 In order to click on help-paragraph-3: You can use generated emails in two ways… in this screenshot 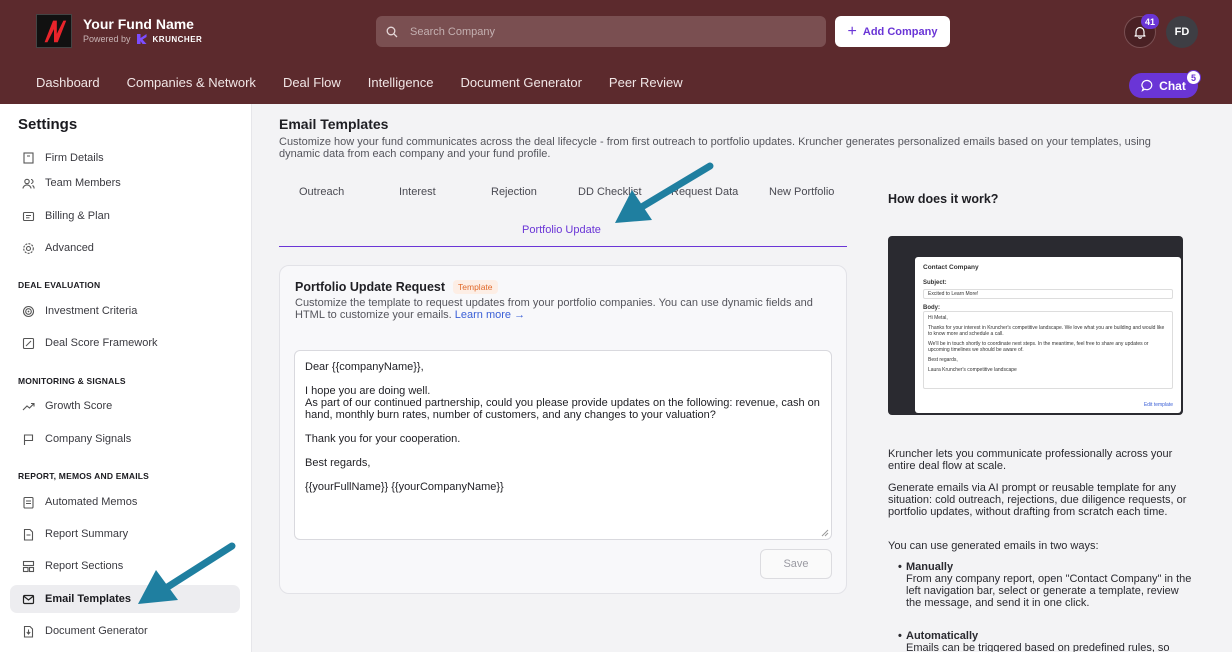, I will do `click(993, 546)`.